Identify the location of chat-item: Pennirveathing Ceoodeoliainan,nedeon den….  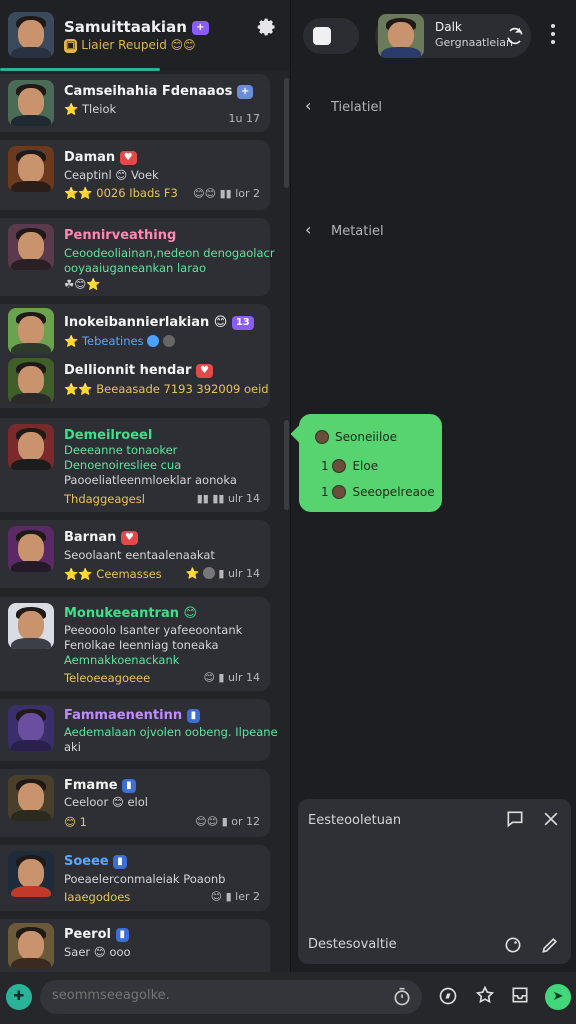
(137, 257).